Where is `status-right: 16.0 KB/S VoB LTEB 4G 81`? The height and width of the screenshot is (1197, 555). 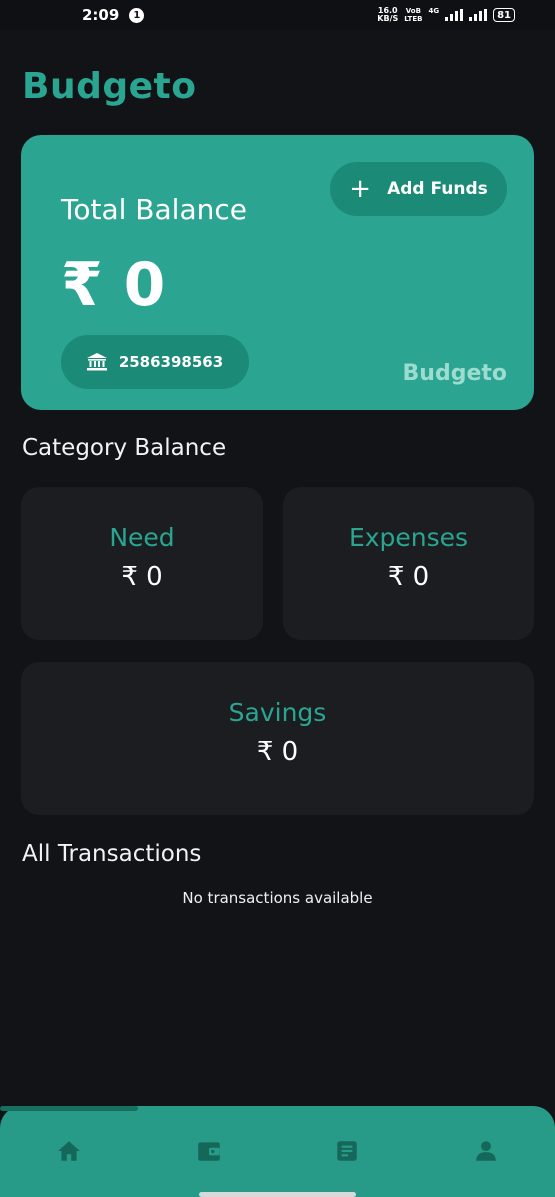
status-right: 16.0 KB/S VoB LTEB 4G 81 is located at coordinates (446, 15).